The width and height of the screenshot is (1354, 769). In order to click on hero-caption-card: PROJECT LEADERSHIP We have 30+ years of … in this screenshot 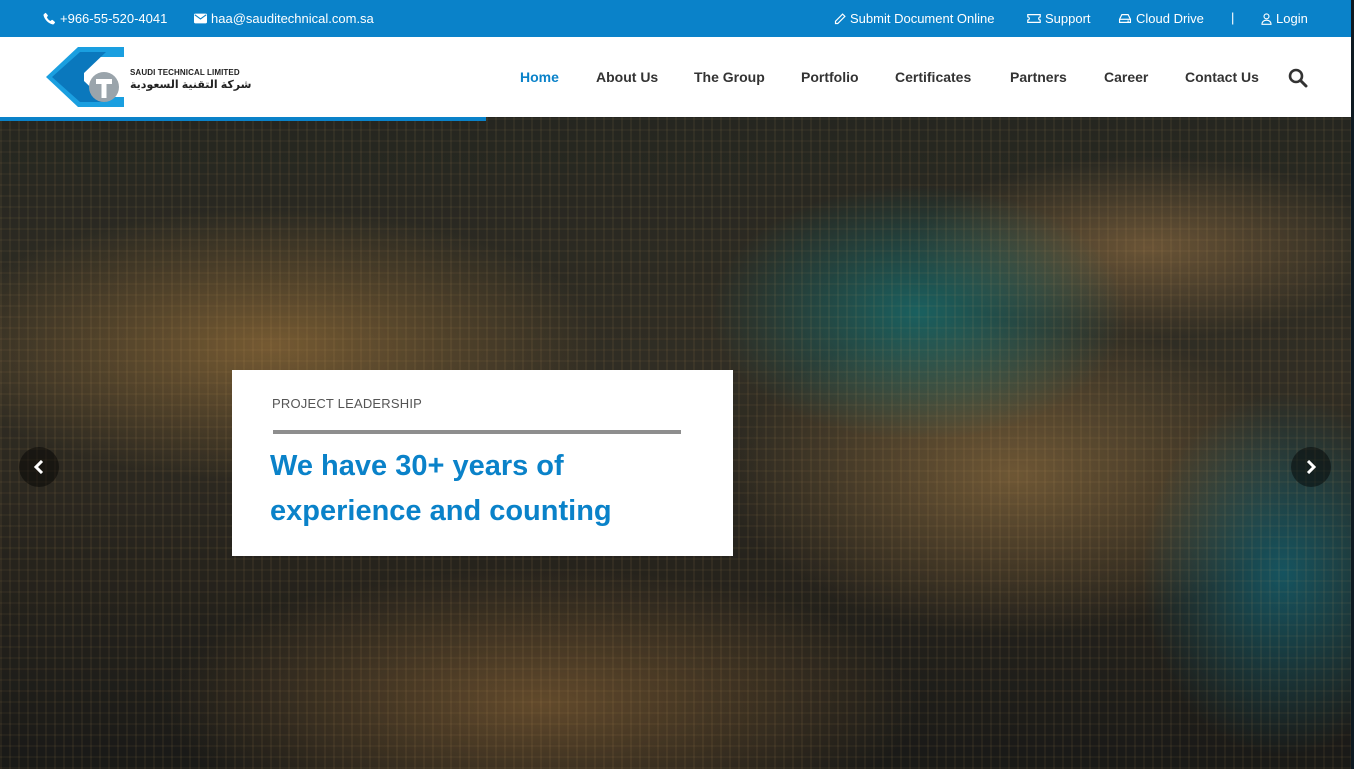, I will do `click(482, 463)`.